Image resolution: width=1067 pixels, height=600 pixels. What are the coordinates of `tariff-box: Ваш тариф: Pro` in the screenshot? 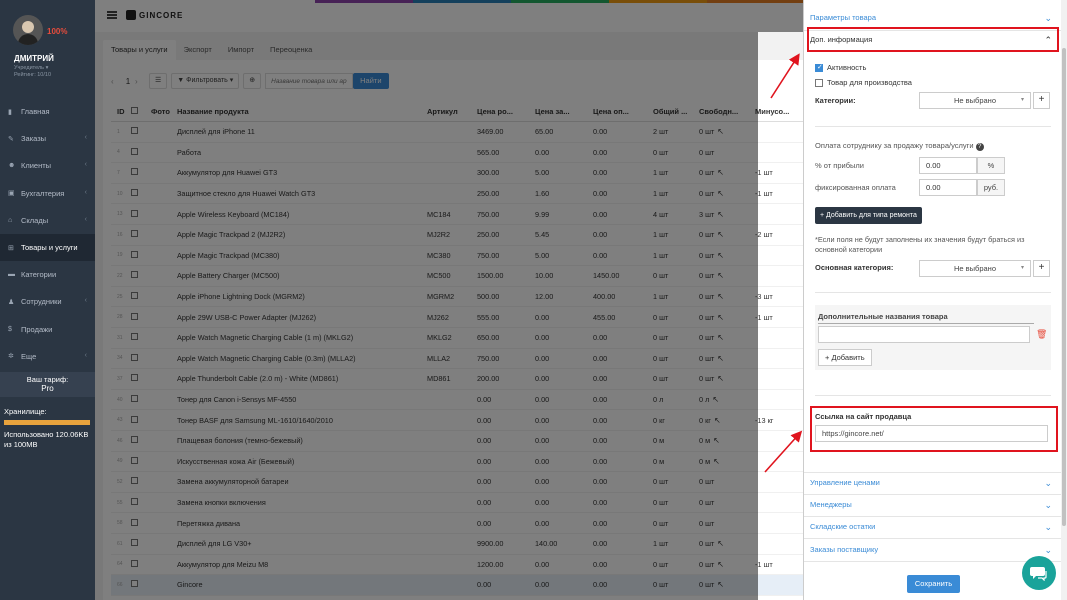 It's located at (47, 384).